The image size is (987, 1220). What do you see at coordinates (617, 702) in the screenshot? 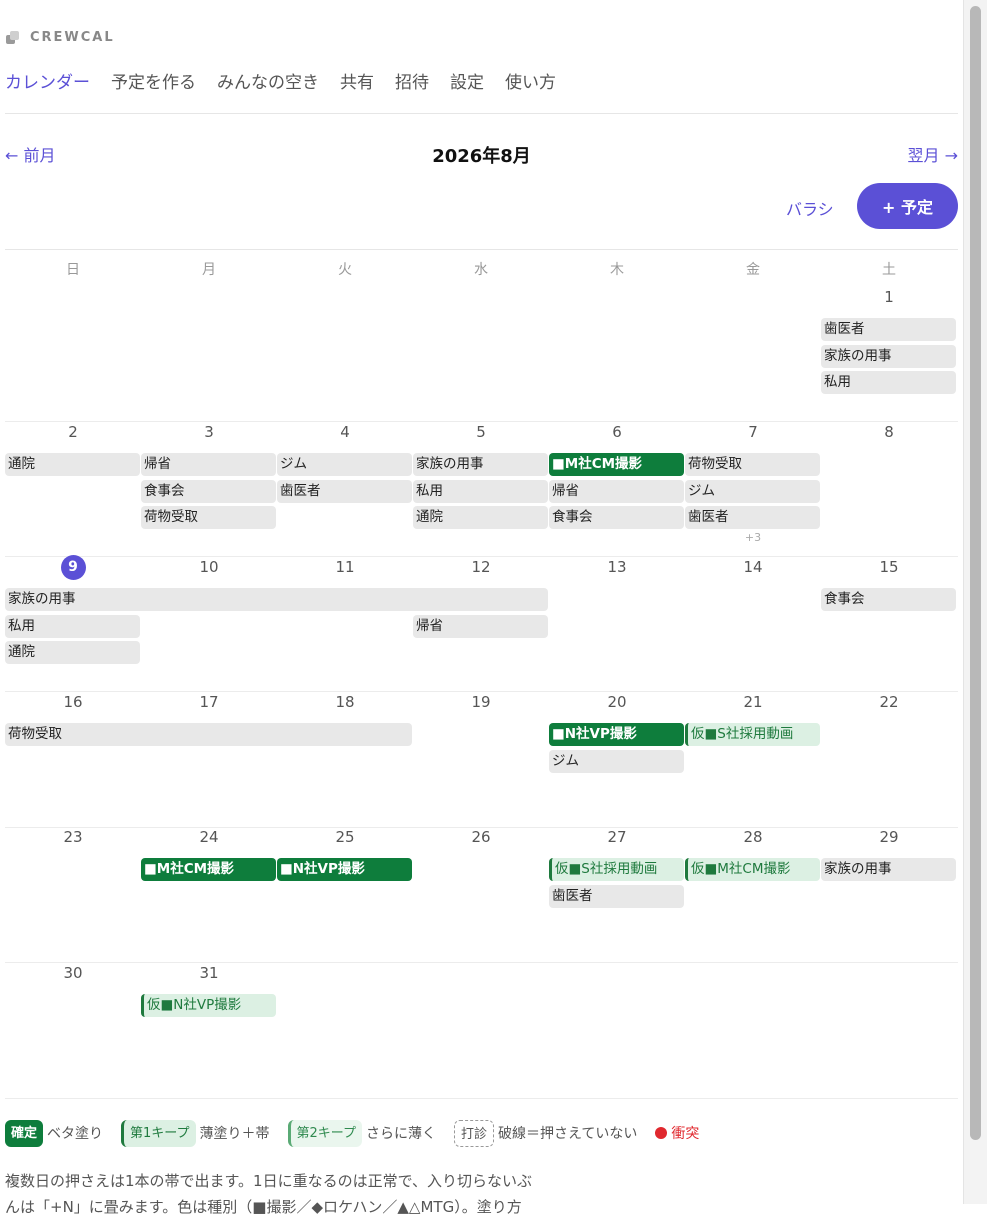
I see `day-number: 20` at bounding box center [617, 702].